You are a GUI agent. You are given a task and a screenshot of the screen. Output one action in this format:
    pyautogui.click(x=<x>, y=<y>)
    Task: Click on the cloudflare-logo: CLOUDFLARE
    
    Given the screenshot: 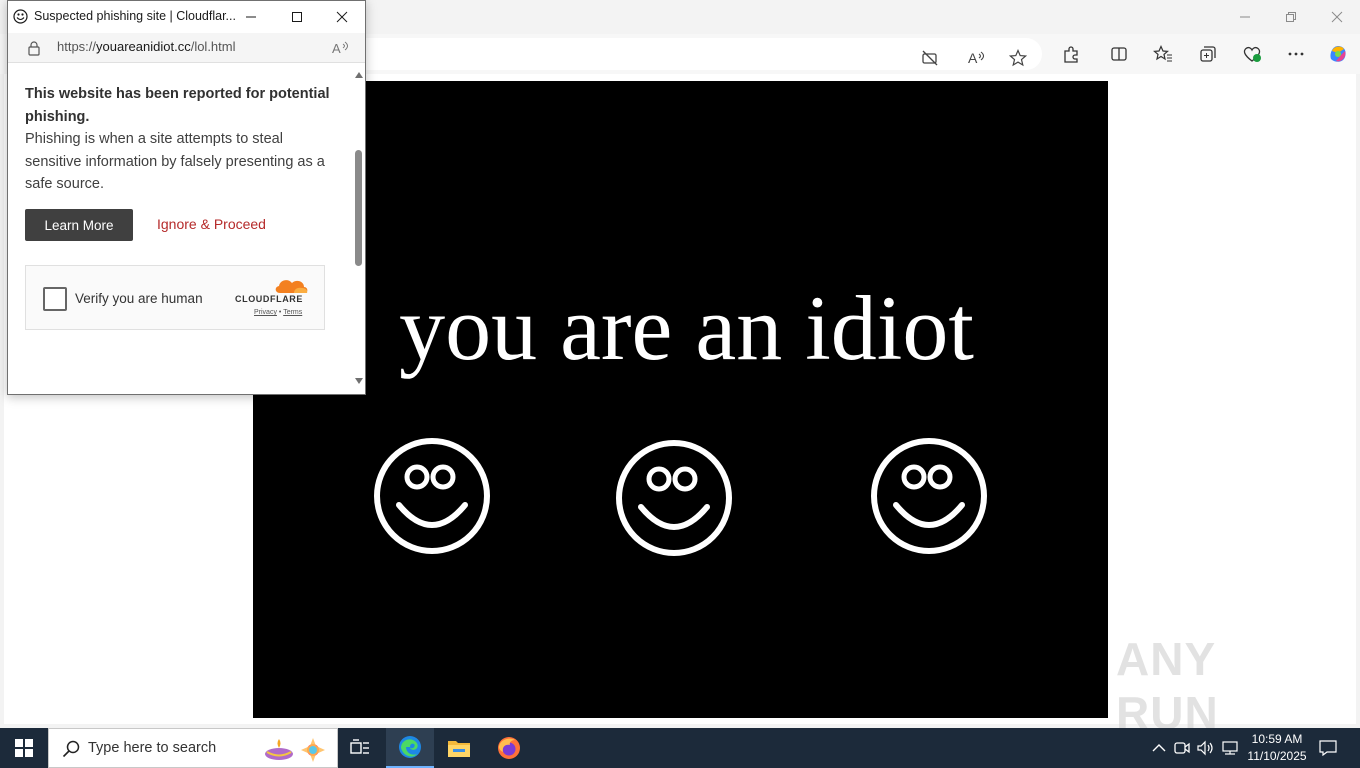 What is the action you would take?
    pyautogui.click(x=269, y=299)
    